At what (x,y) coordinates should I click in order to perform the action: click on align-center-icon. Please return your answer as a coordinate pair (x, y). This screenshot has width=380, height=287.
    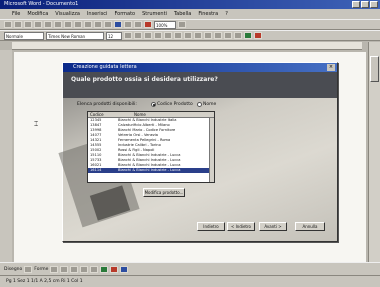
    Looking at the image, I should click on (168, 35).